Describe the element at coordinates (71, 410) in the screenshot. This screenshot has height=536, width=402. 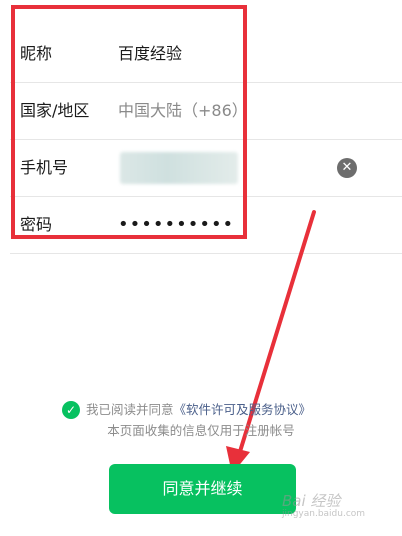
I see `agree-checkbox-icon: ✓` at that location.